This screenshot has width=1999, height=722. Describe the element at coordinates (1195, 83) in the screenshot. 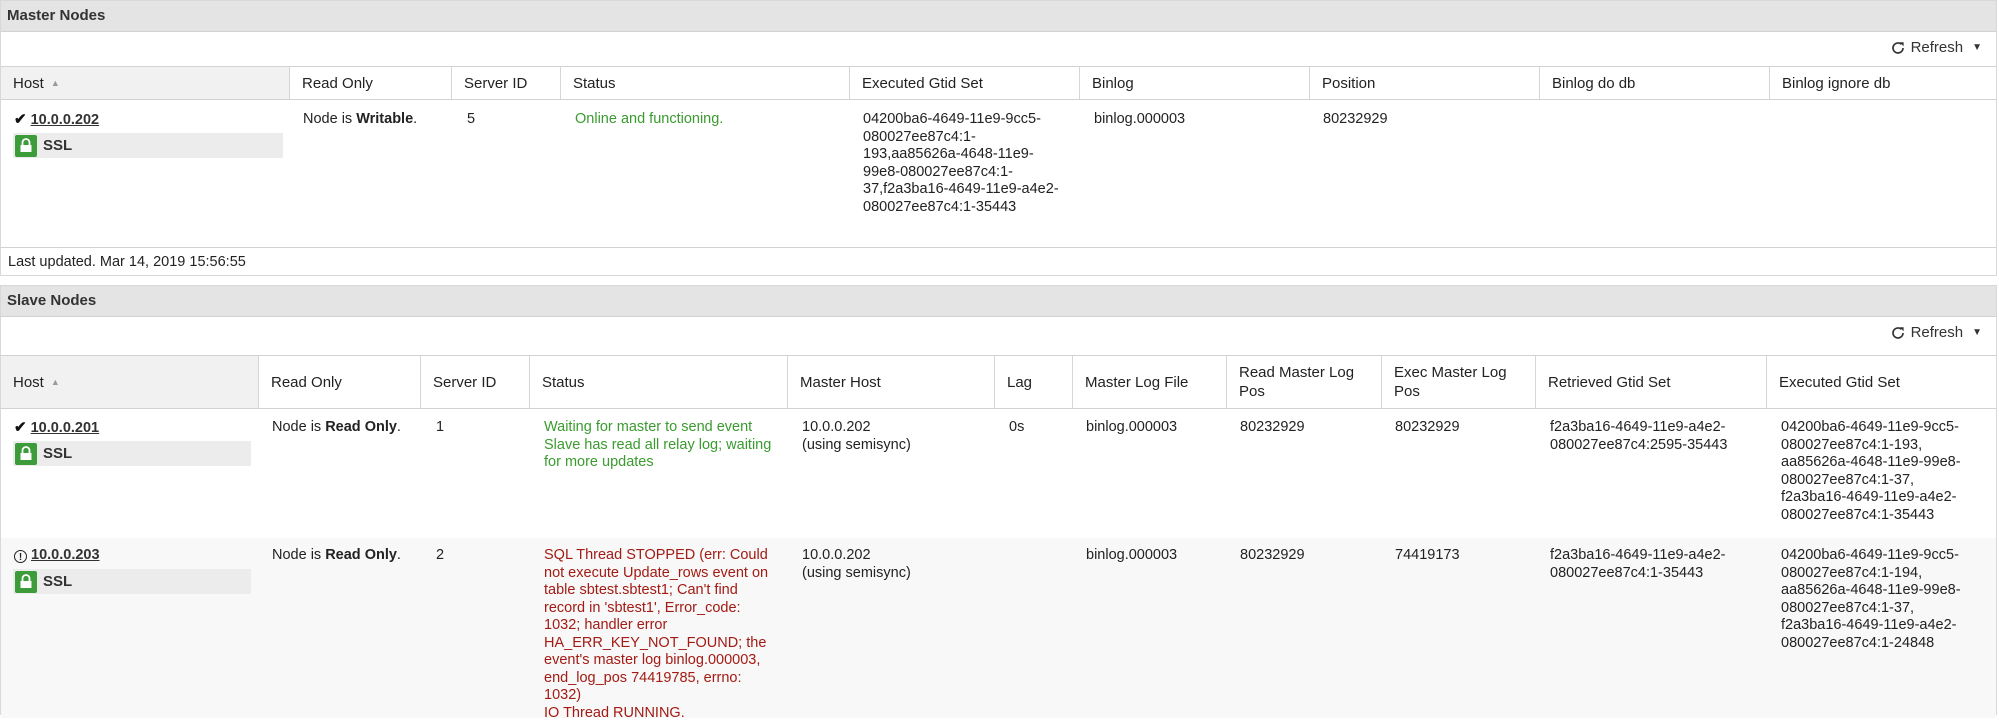

I see `col-binlog: Binlog` at that location.